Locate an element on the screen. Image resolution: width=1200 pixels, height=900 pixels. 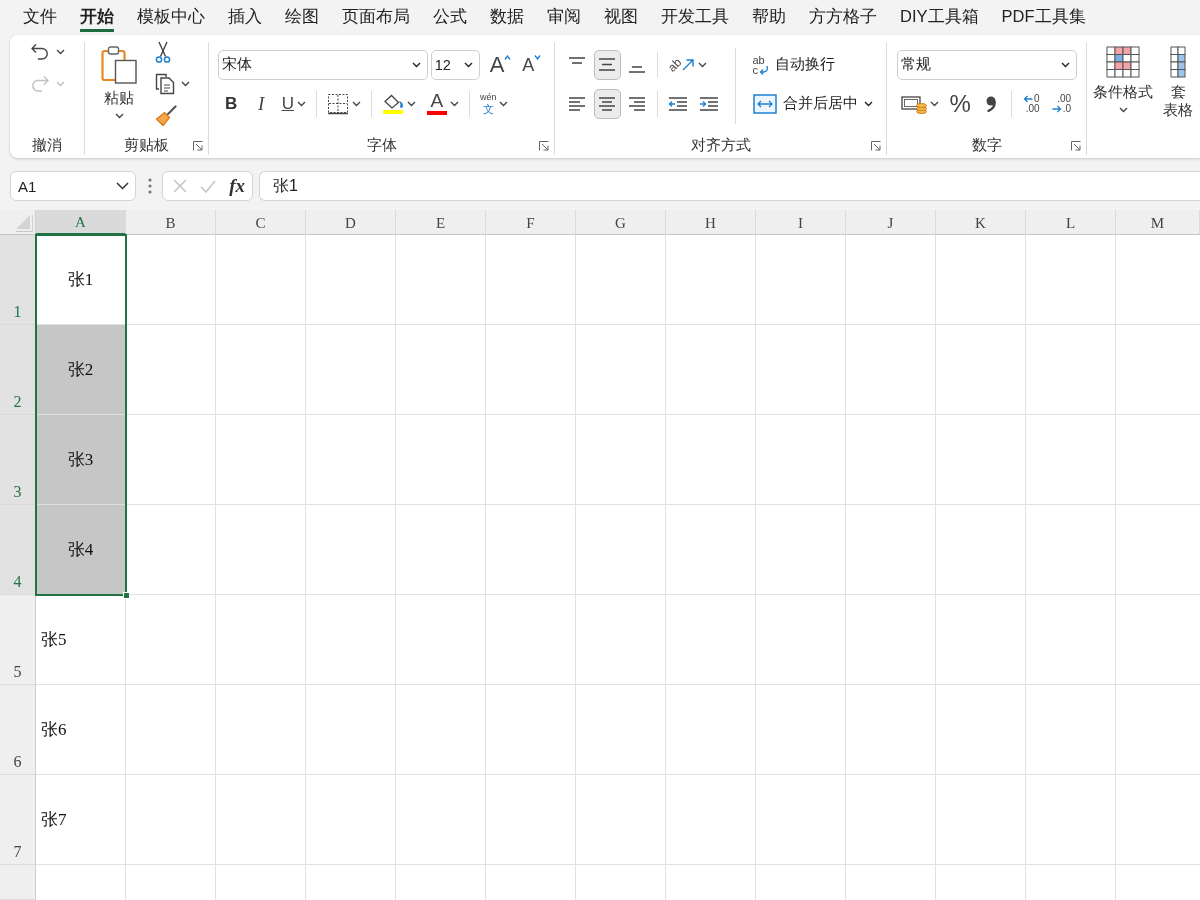
align-middle-icon is located at coordinates (607, 64).